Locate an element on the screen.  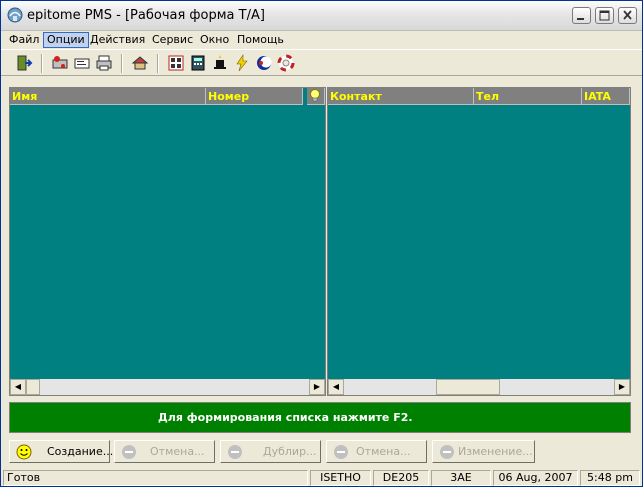
right-horizontal-scrollbar: ◀ ▶ is located at coordinates (479, 387).